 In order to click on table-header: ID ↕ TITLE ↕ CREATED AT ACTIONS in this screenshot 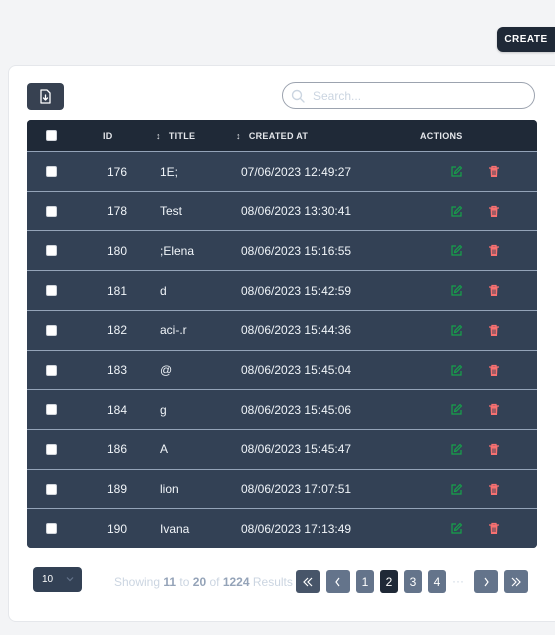, I will do `click(282, 136)`.